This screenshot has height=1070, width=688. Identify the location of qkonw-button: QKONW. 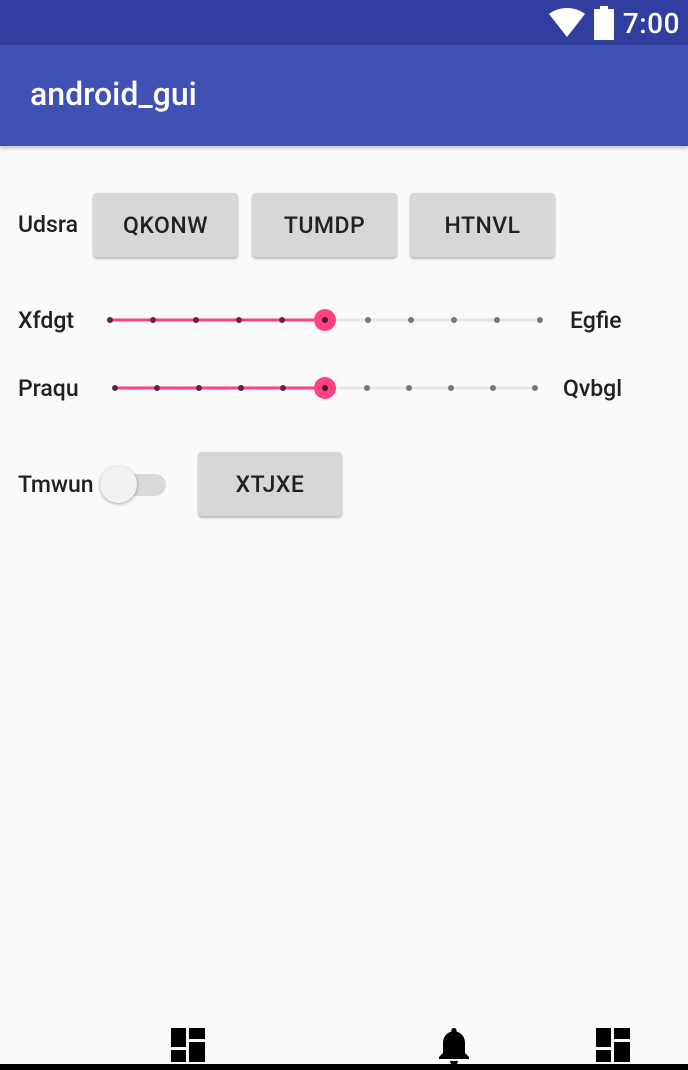
(165, 225).